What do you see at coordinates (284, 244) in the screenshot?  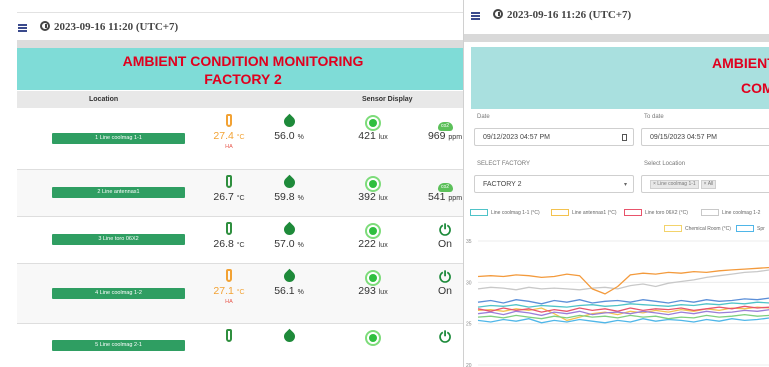 I see `reading-value: 57.0` at bounding box center [284, 244].